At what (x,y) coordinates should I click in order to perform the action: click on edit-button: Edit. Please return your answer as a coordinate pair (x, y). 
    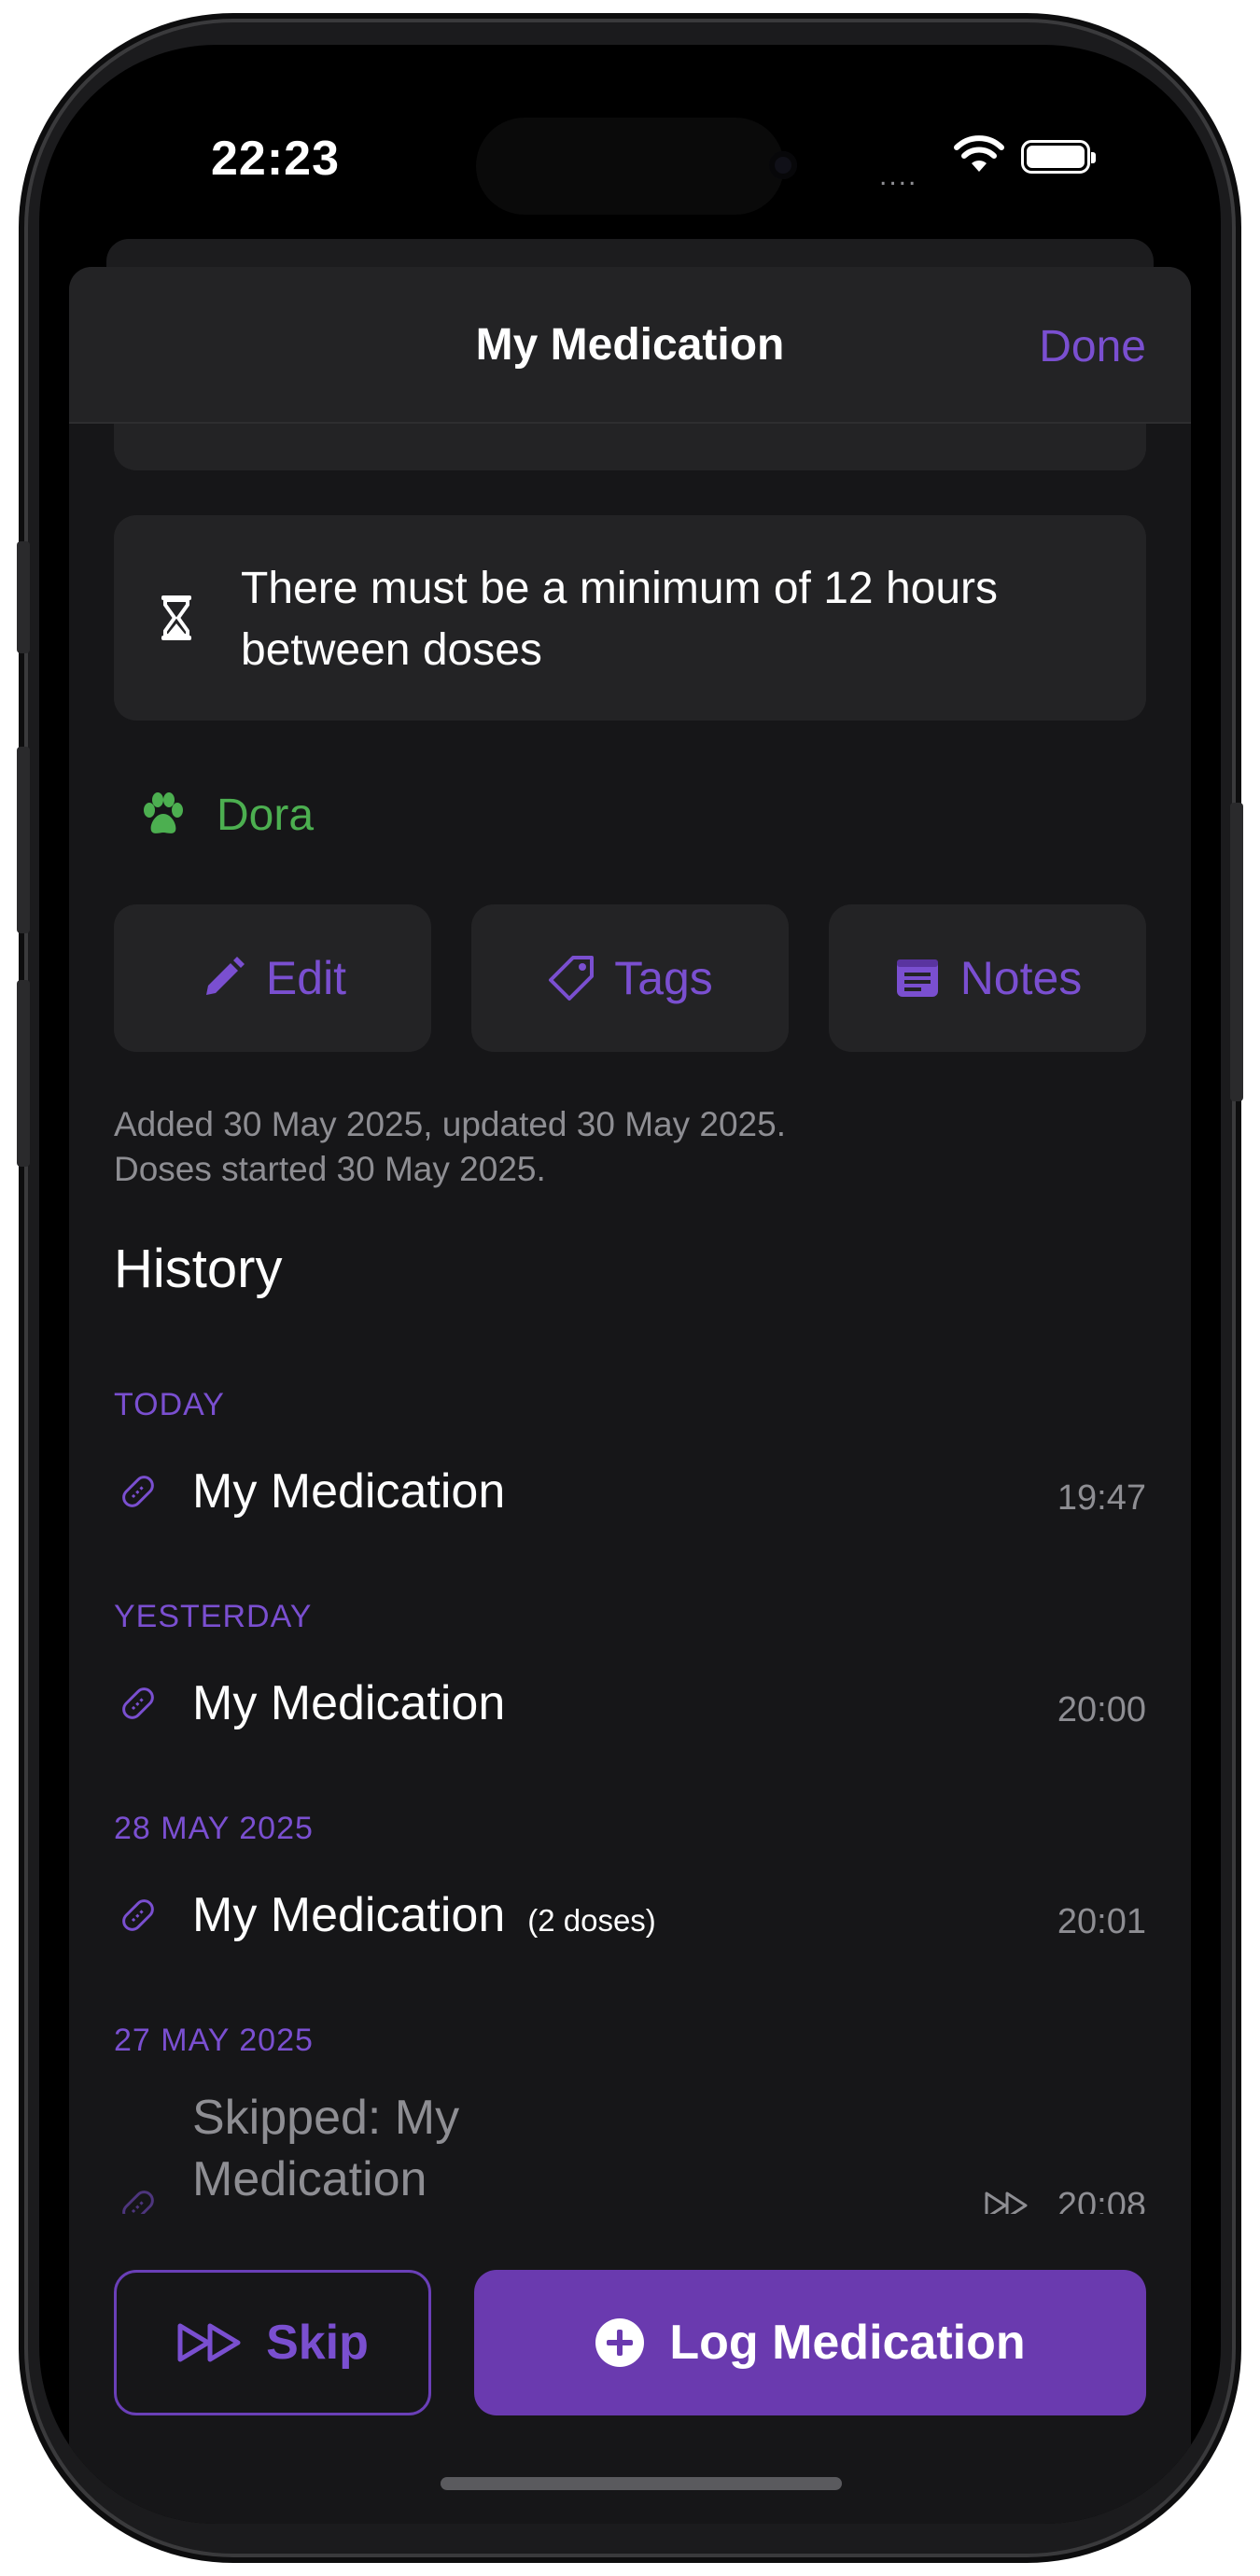
    Looking at the image, I should click on (272, 978).